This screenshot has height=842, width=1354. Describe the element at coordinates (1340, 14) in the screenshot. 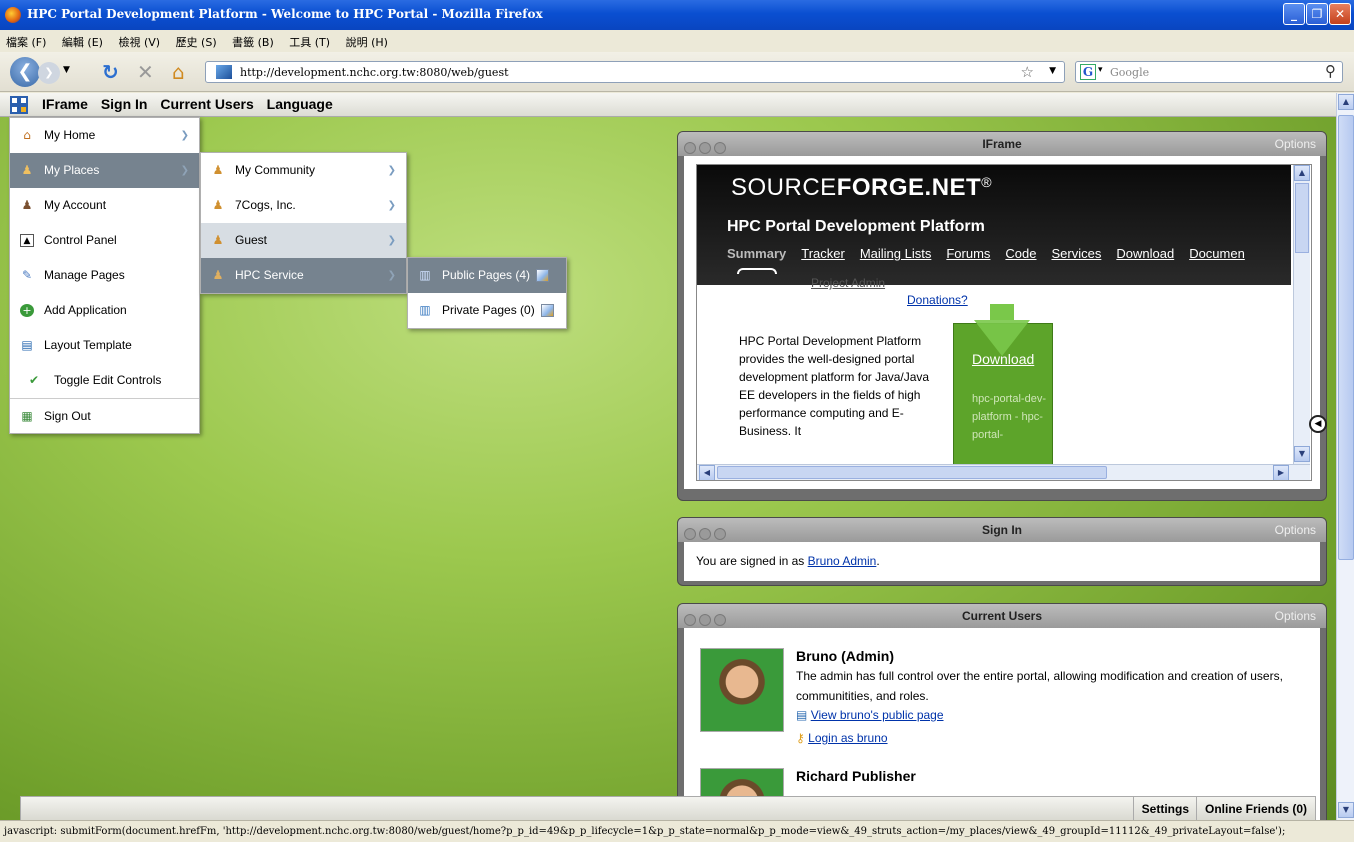

I see `close-button: ✕` at that location.